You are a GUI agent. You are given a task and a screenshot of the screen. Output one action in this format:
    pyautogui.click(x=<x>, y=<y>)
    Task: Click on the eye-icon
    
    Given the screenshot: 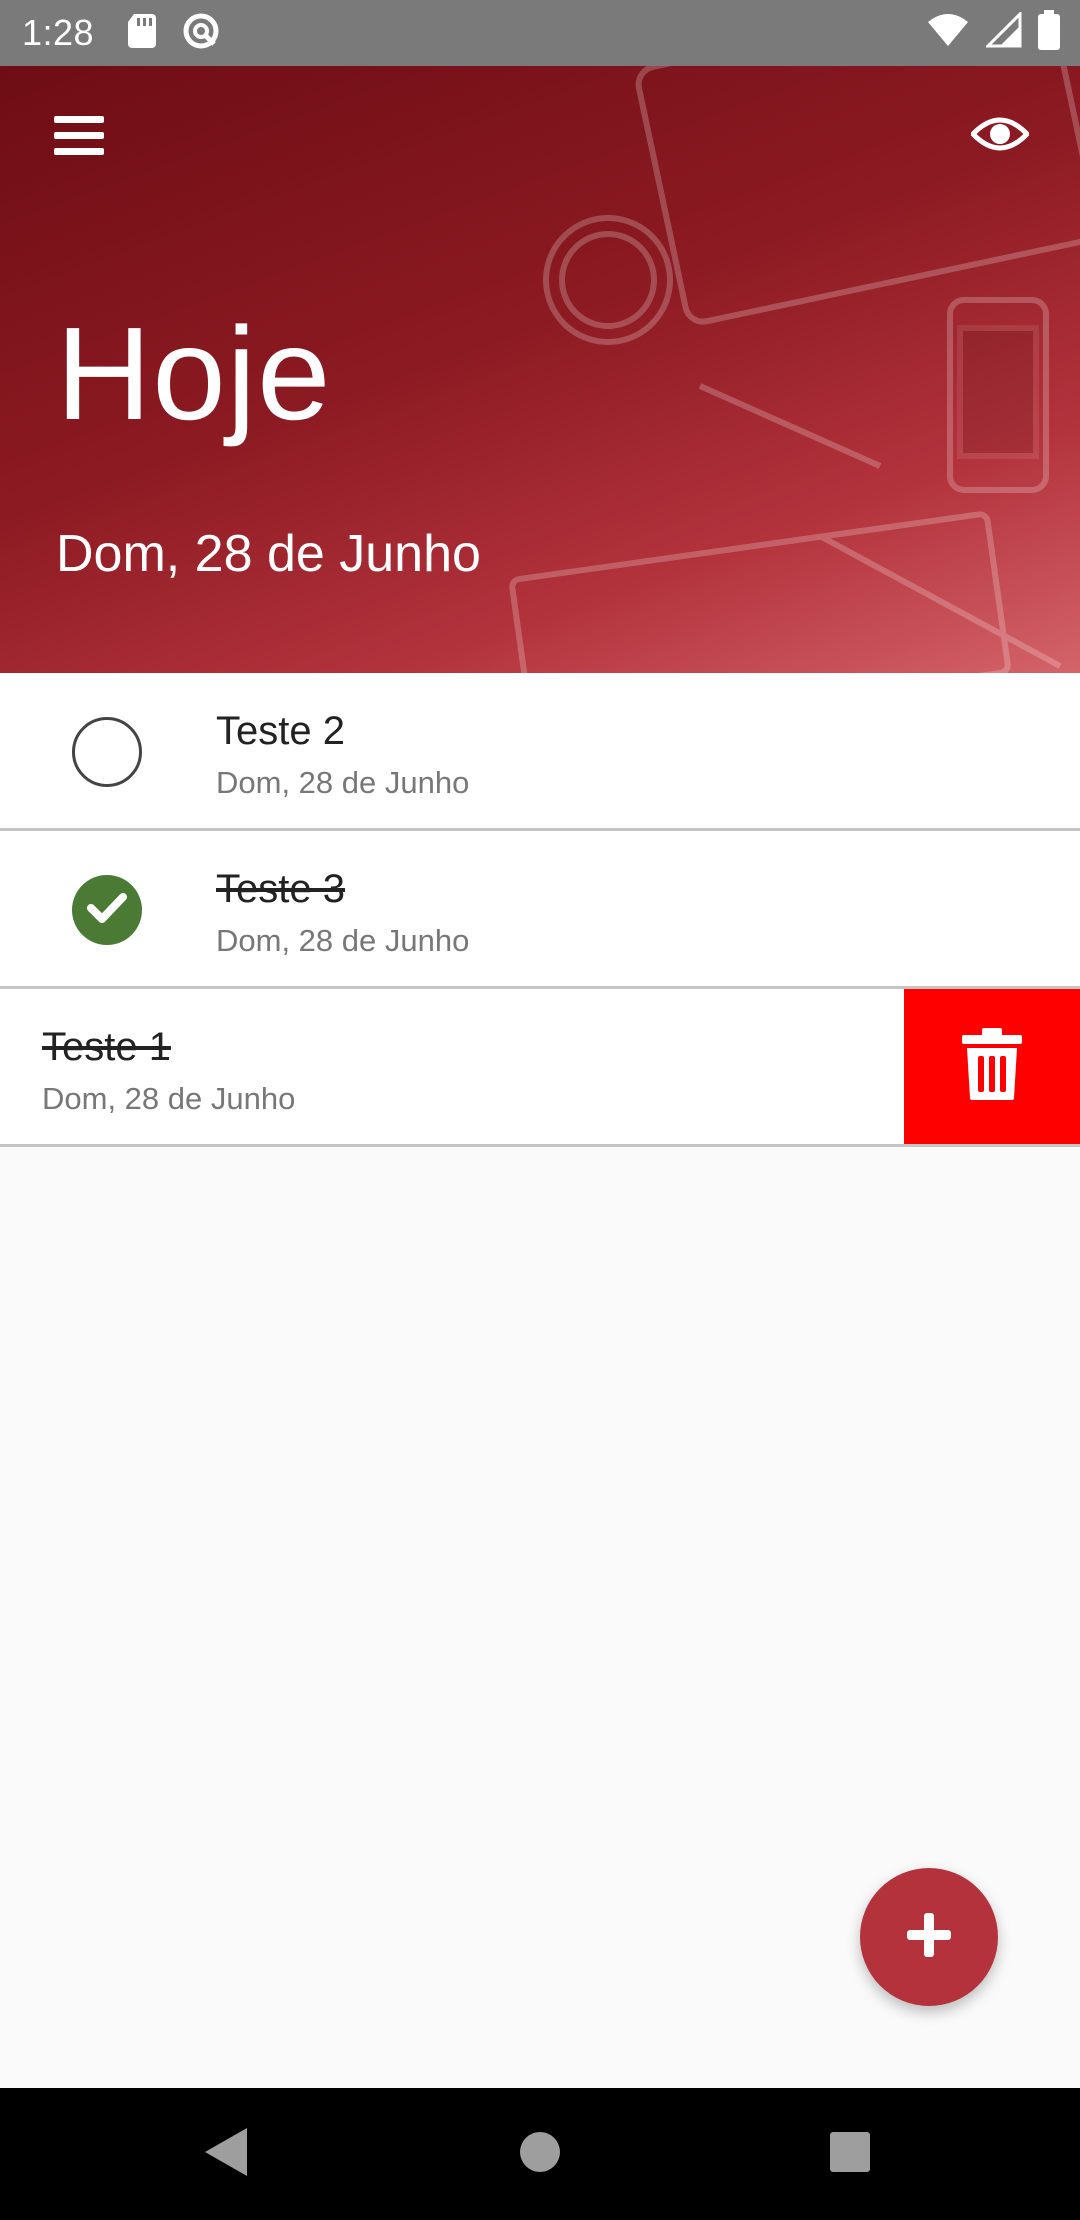 What is the action you would take?
    pyautogui.click(x=1000, y=136)
    